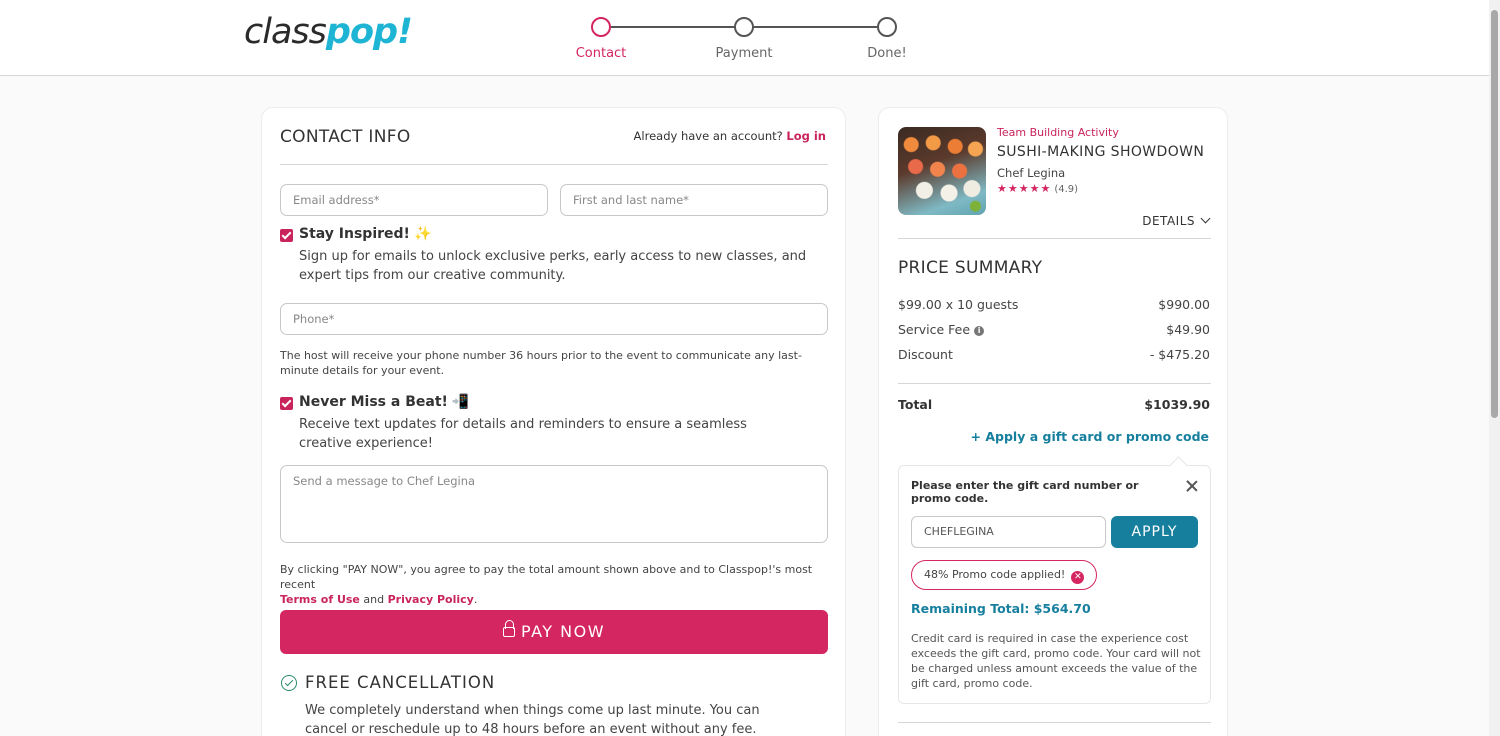 The height and width of the screenshot is (736, 1500). I want to click on remaining-total: Remaining Total: $564.70, so click(1001, 608).